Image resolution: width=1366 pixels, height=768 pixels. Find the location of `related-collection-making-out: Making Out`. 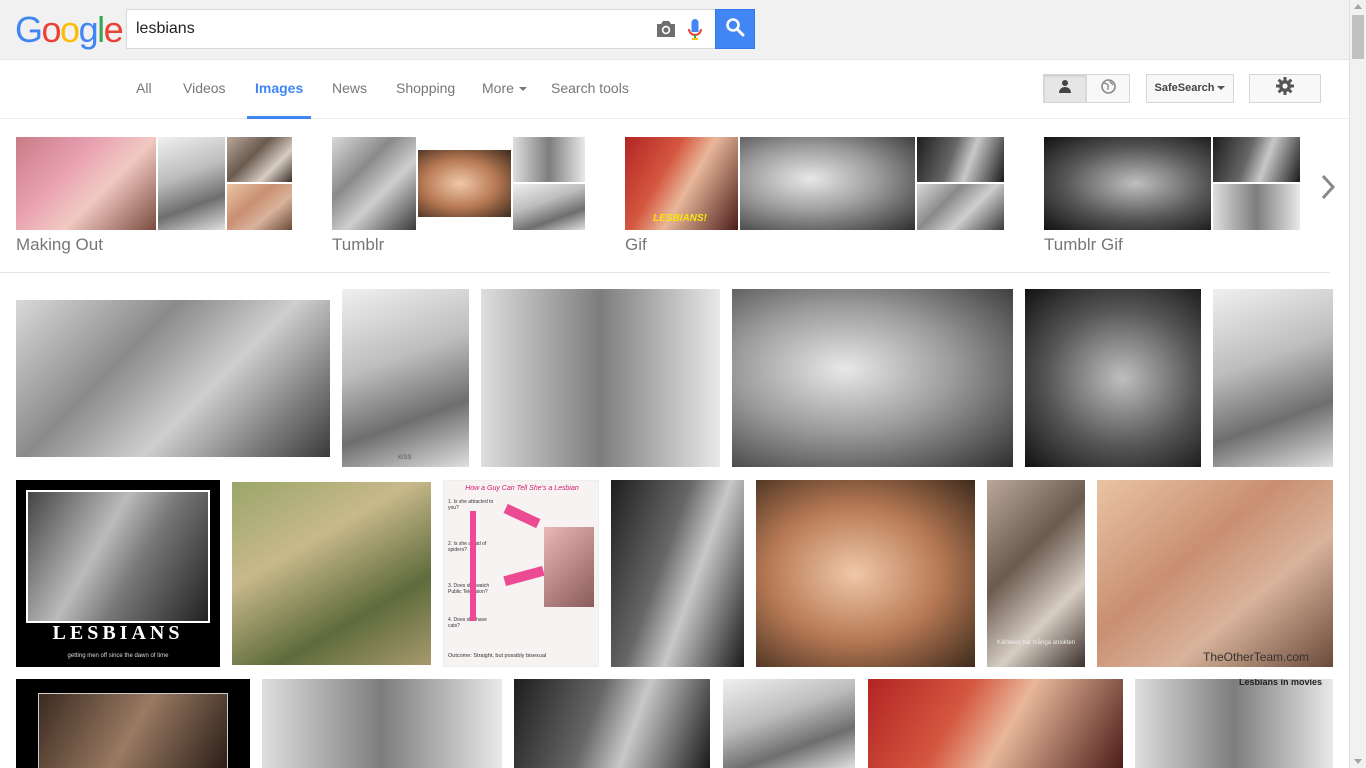

related-collection-making-out: Making Out is located at coordinates (154, 195).